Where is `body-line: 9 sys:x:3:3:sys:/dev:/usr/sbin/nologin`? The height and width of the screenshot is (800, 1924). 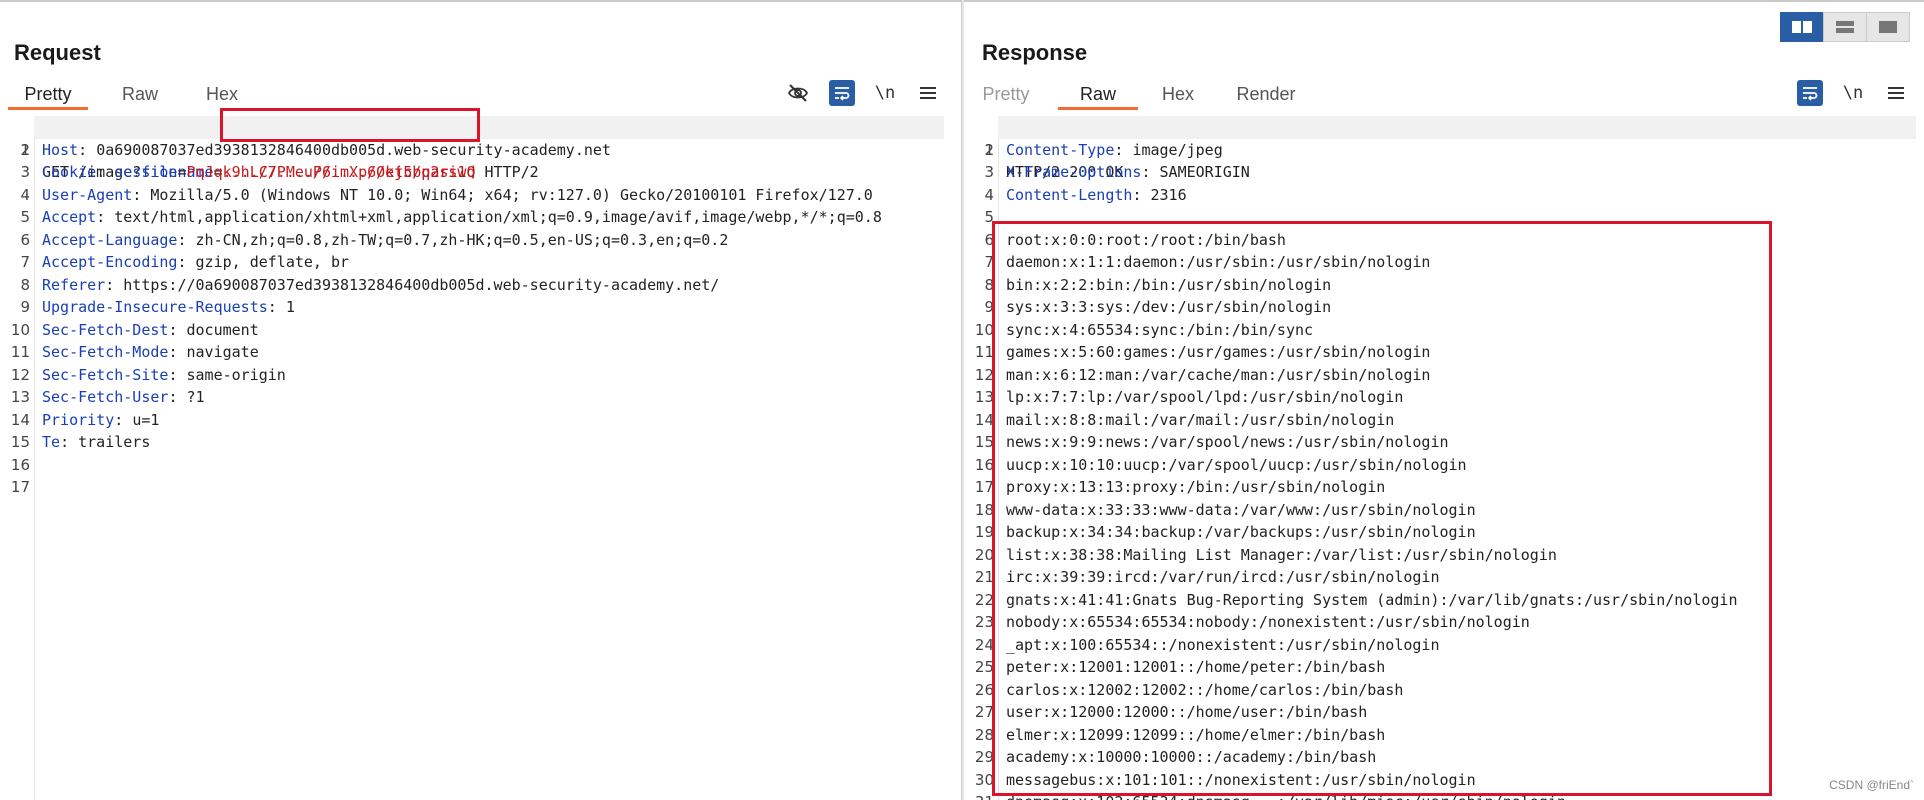
body-line: 9 sys:x:3:3:sys:/dev:/usr/sbin/nologin is located at coordinates (1454, 307).